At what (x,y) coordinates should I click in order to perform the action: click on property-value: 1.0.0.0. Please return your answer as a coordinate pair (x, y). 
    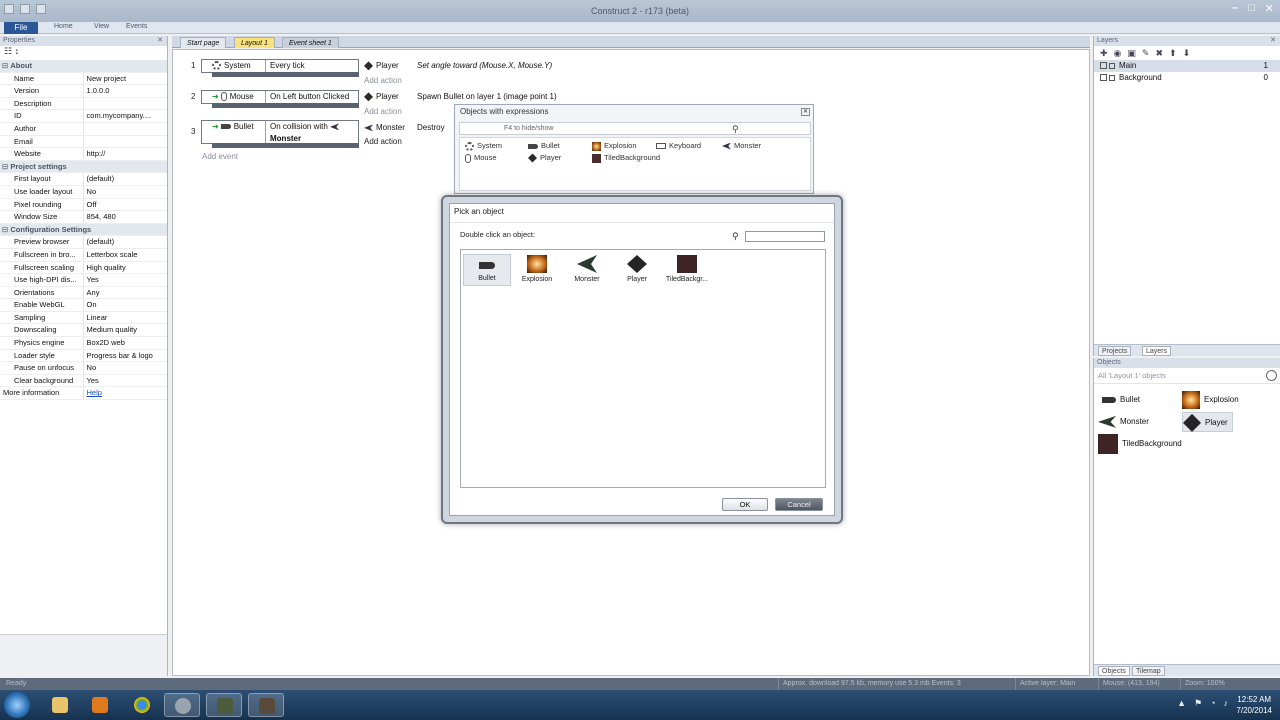
    Looking at the image, I should click on (125, 91).